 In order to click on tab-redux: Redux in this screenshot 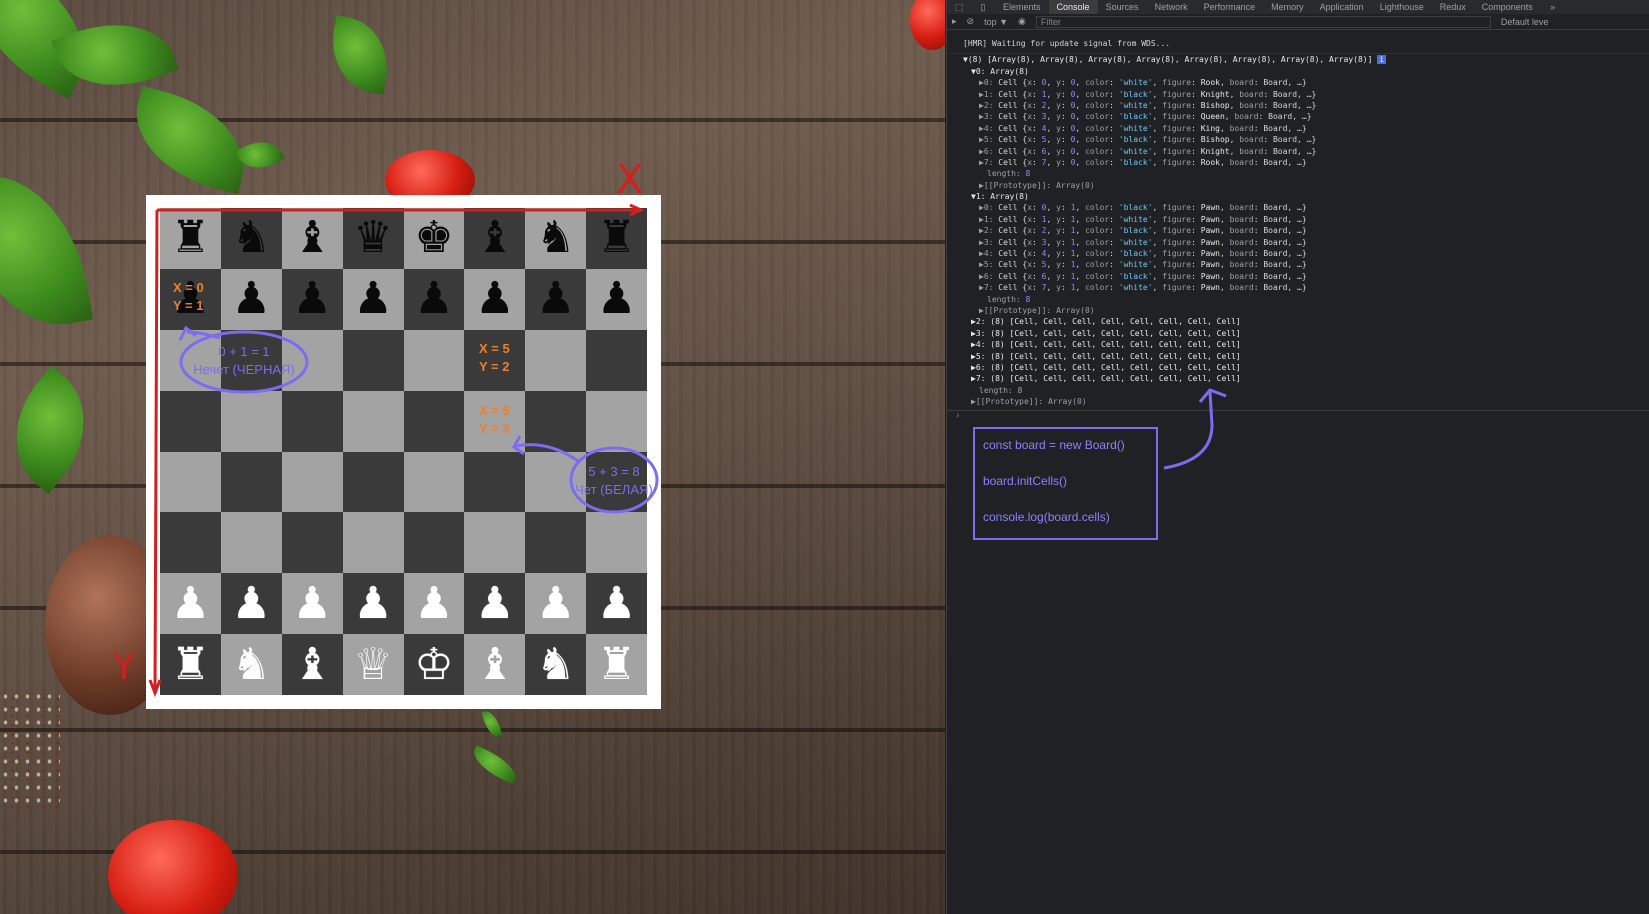, I will do `click(1453, 7)`.